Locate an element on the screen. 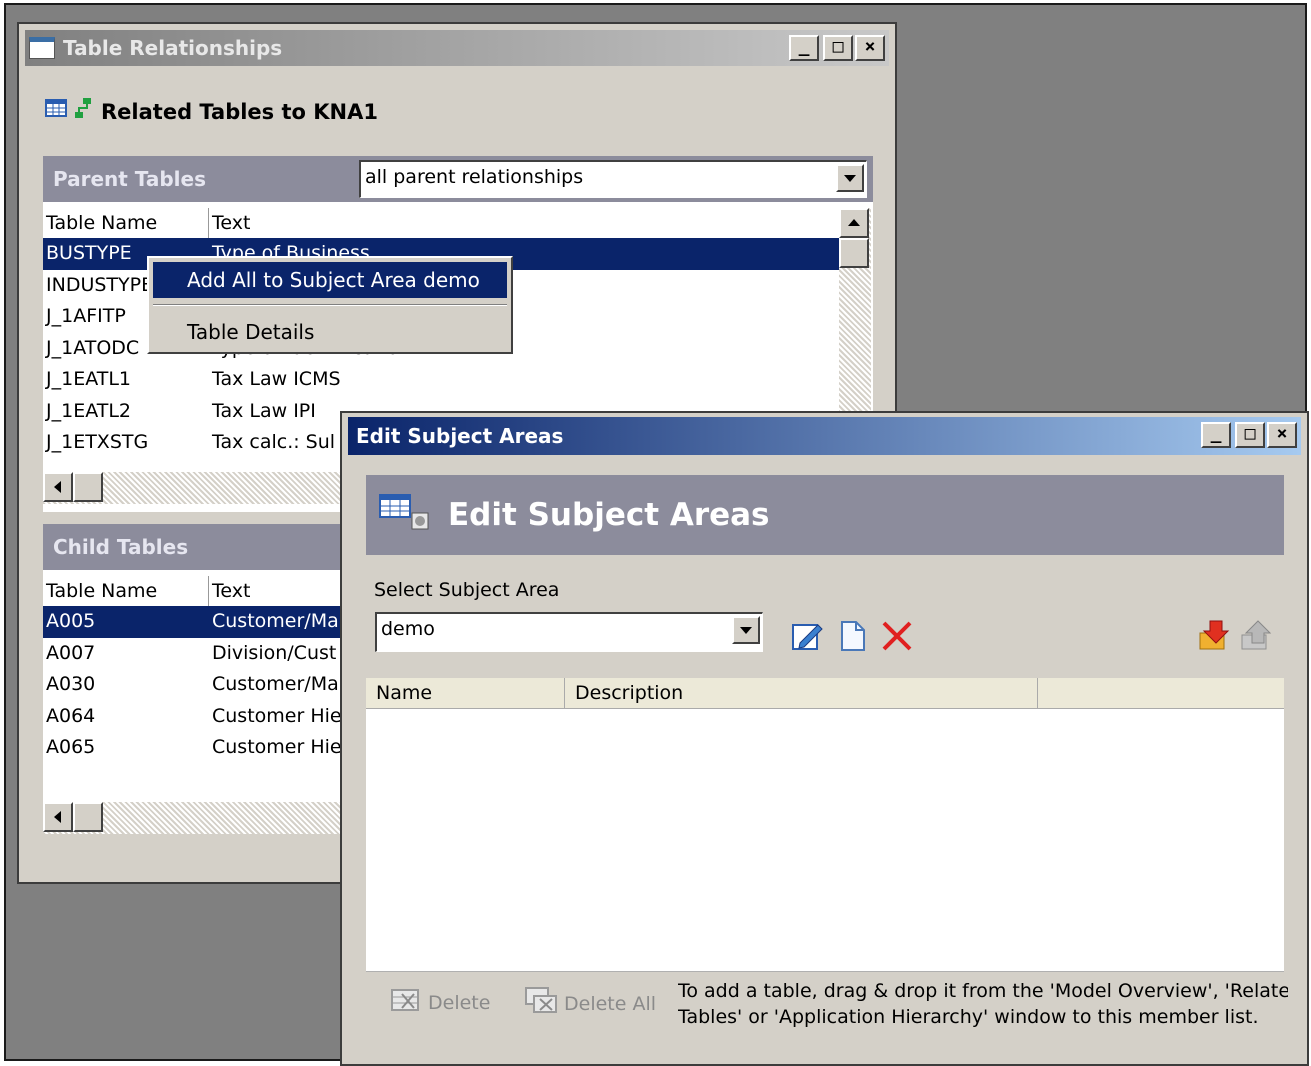 The height and width of the screenshot is (1066, 1311). subject-area-value: demo is located at coordinates (408, 629).